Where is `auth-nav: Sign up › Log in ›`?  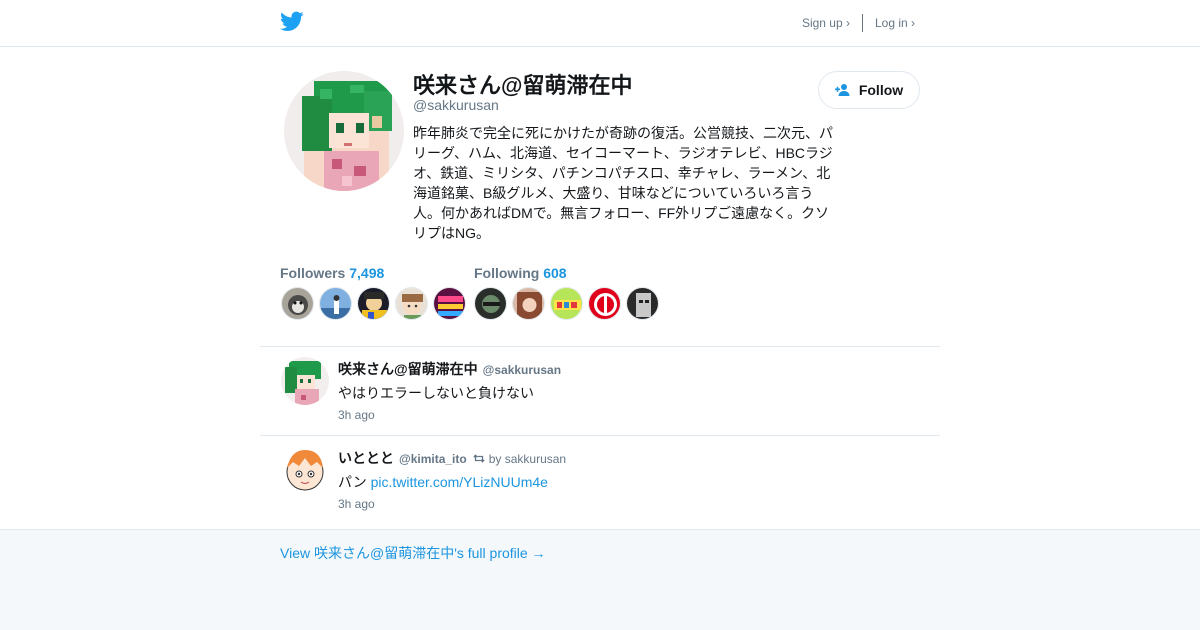 auth-nav: Sign up › Log in › is located at coordinates (858, 23).